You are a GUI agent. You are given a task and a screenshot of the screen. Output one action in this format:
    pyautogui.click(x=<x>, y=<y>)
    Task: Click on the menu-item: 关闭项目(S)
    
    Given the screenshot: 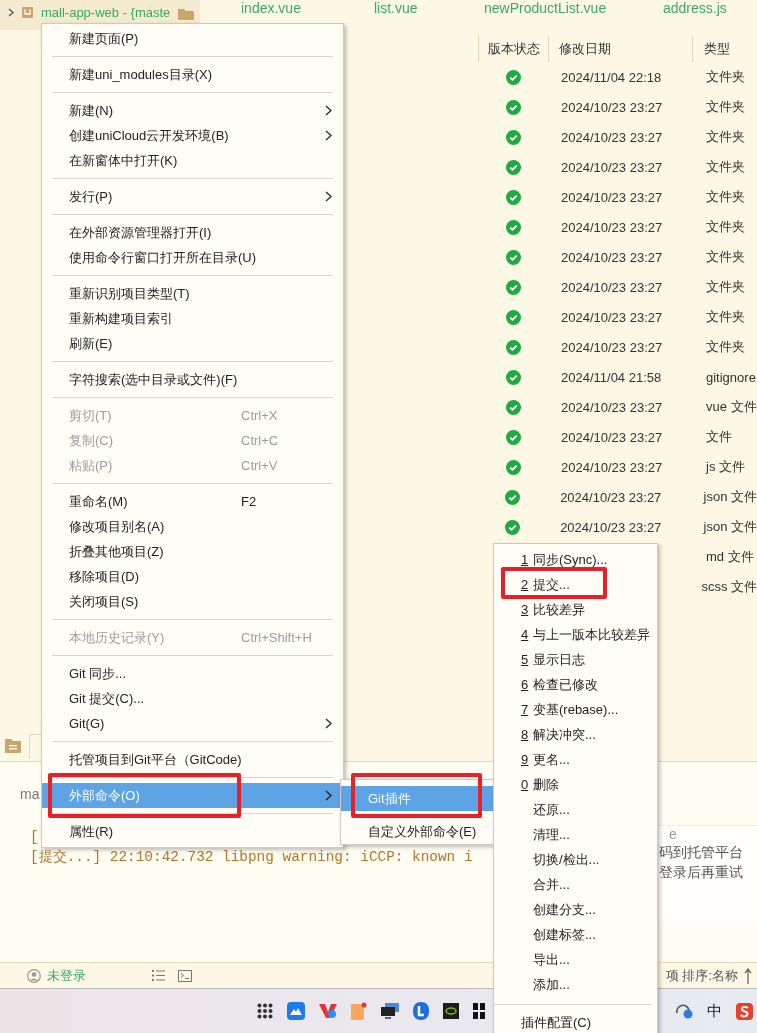 What is the action you would take?
    pyautogui.click(x=192, y=601)
    